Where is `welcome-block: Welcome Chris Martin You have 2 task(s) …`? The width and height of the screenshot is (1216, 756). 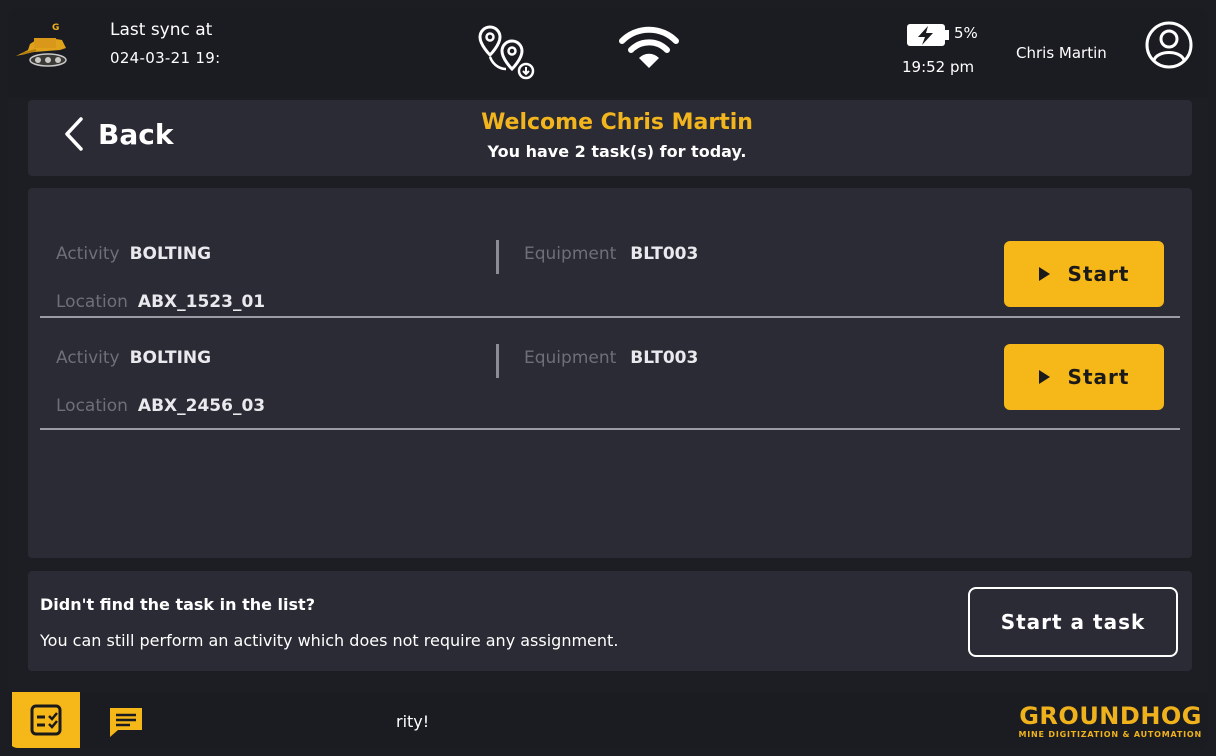 welcome-block: Welcome Chris Martin You have 2 task(s) … is located at coordinates (610, 135).